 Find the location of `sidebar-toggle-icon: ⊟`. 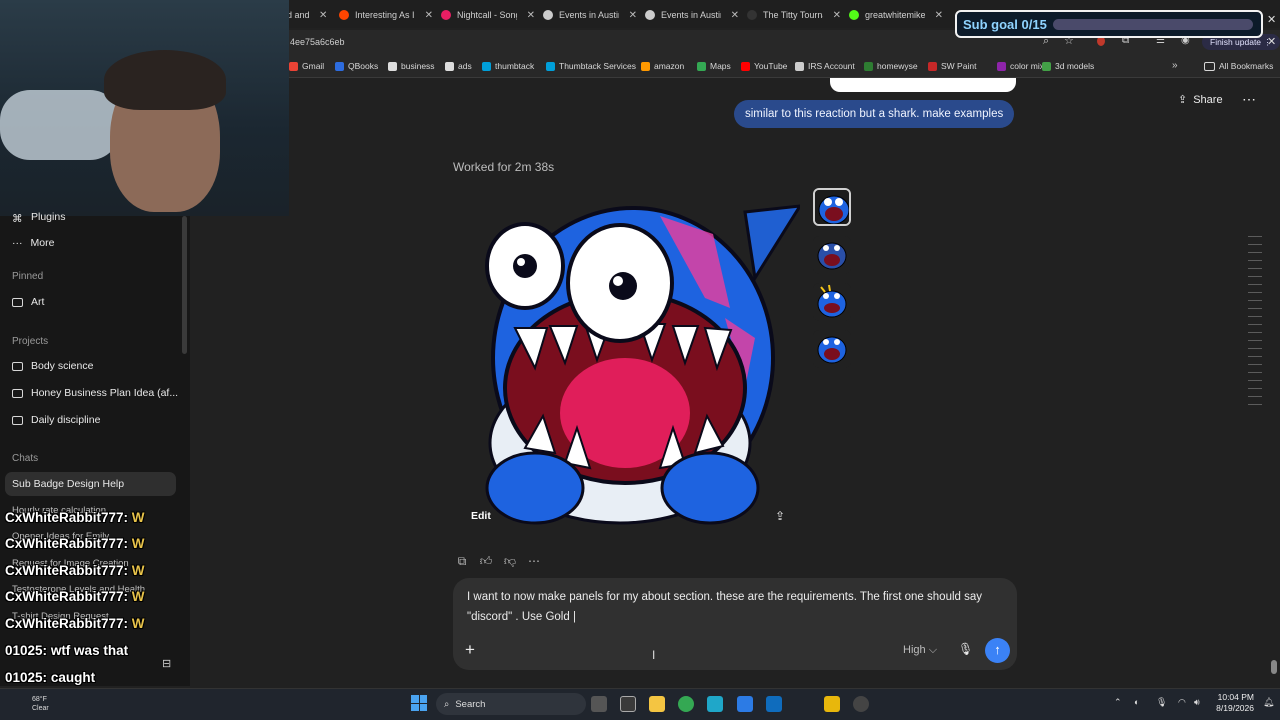

sidebar-toggle-icon: ⊟ is located at coordinates (166, 663).